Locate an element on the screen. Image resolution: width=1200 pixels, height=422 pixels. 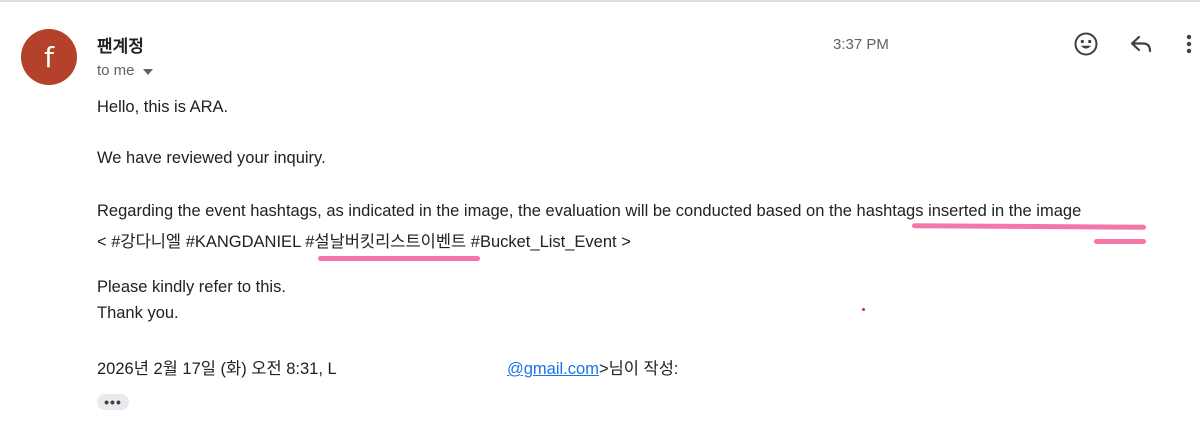
sender-name: 팬계정 is located at coordinates (120, 44).